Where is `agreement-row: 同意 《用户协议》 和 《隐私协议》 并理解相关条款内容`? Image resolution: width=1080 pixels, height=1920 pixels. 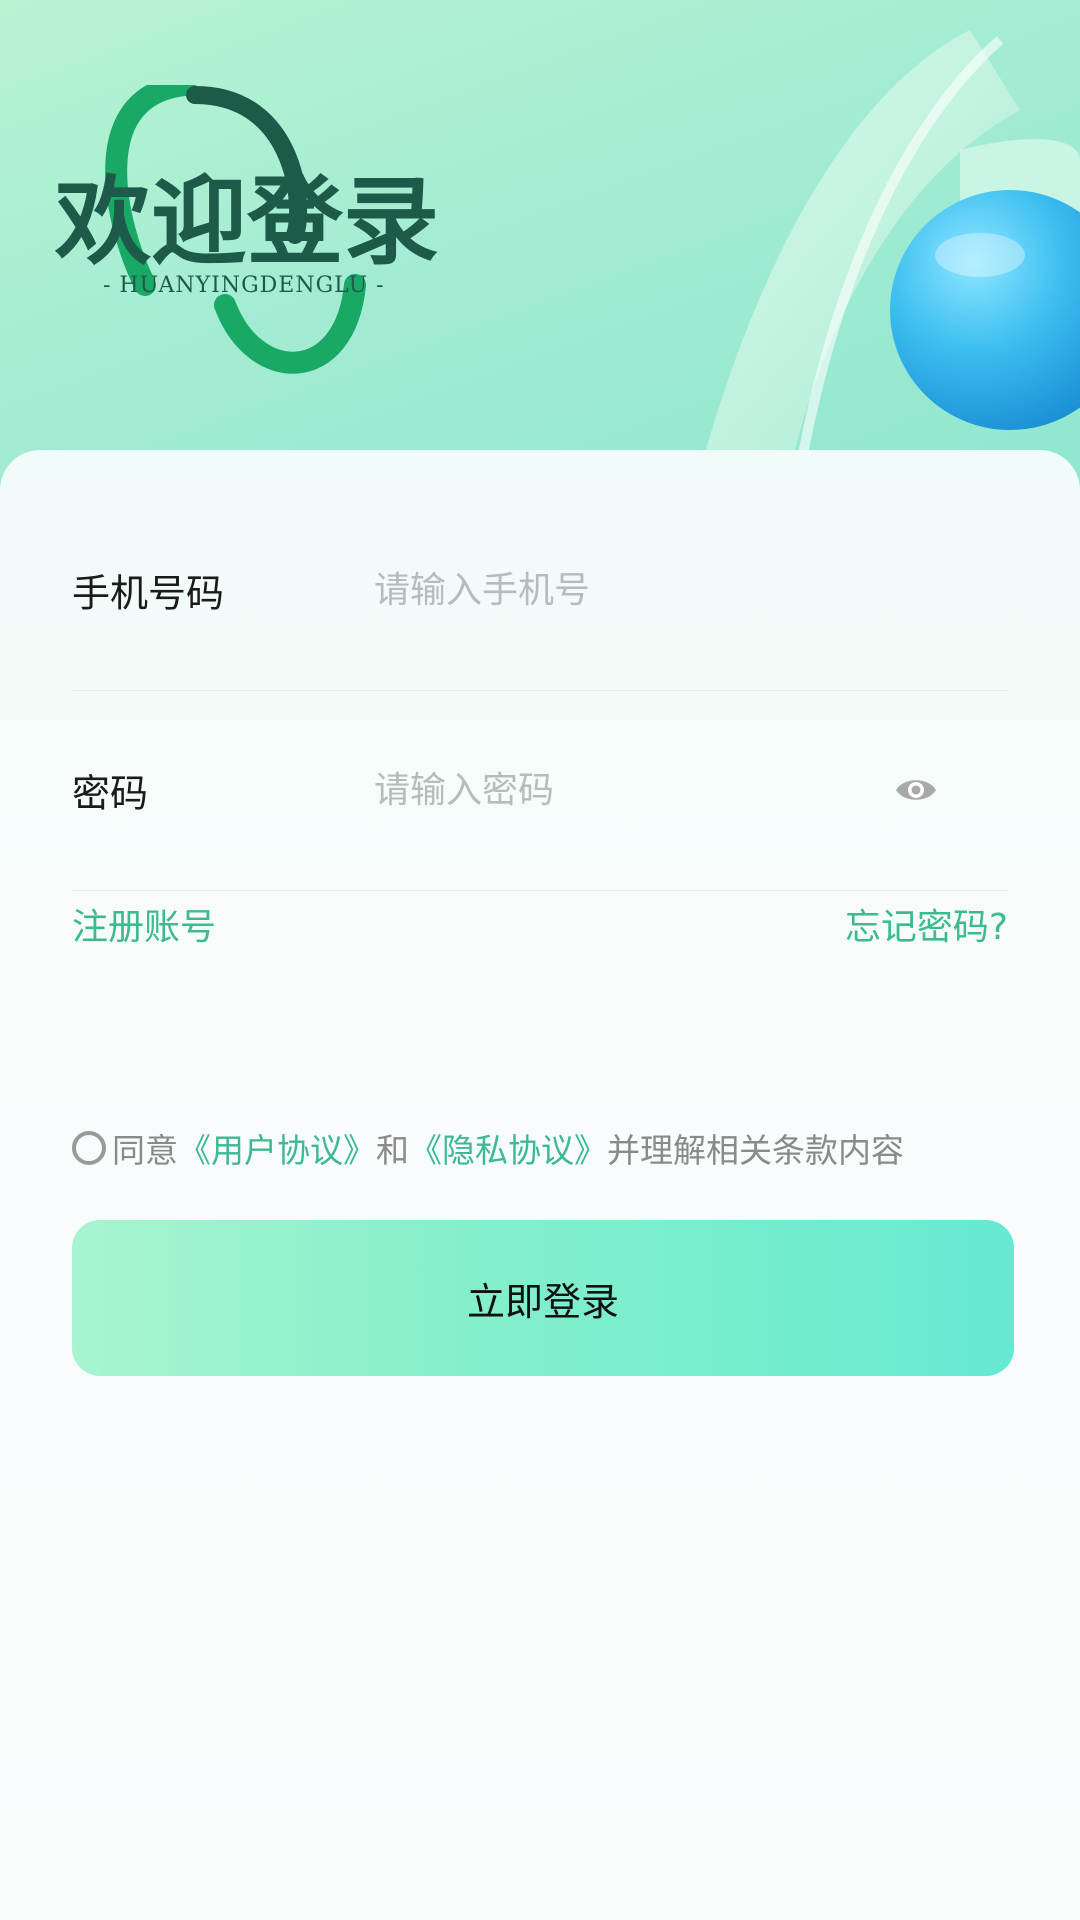
agreement-row: 同意 《用户协议》 和 《隐私协议》 并理解相关条款内容 is located at coordinates (488, 1148).